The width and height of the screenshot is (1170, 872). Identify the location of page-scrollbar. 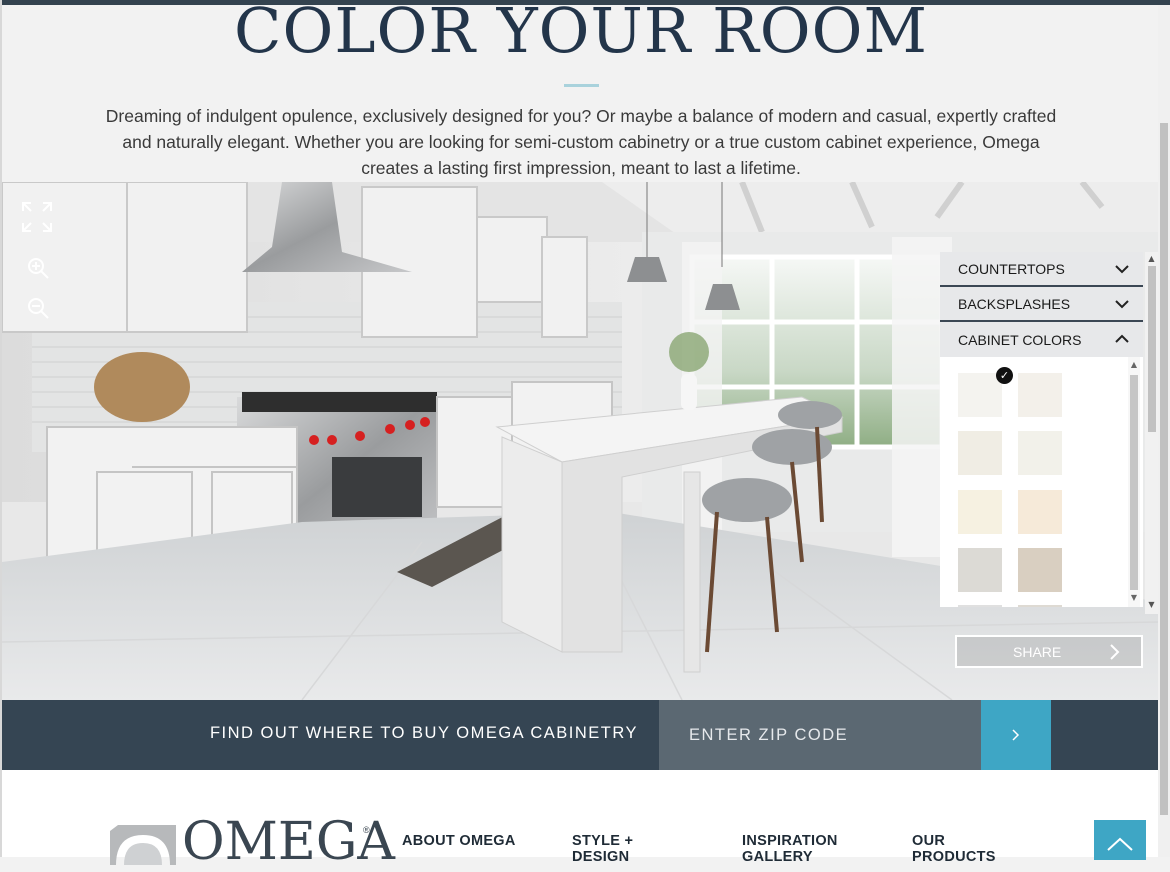
(1164, 431).